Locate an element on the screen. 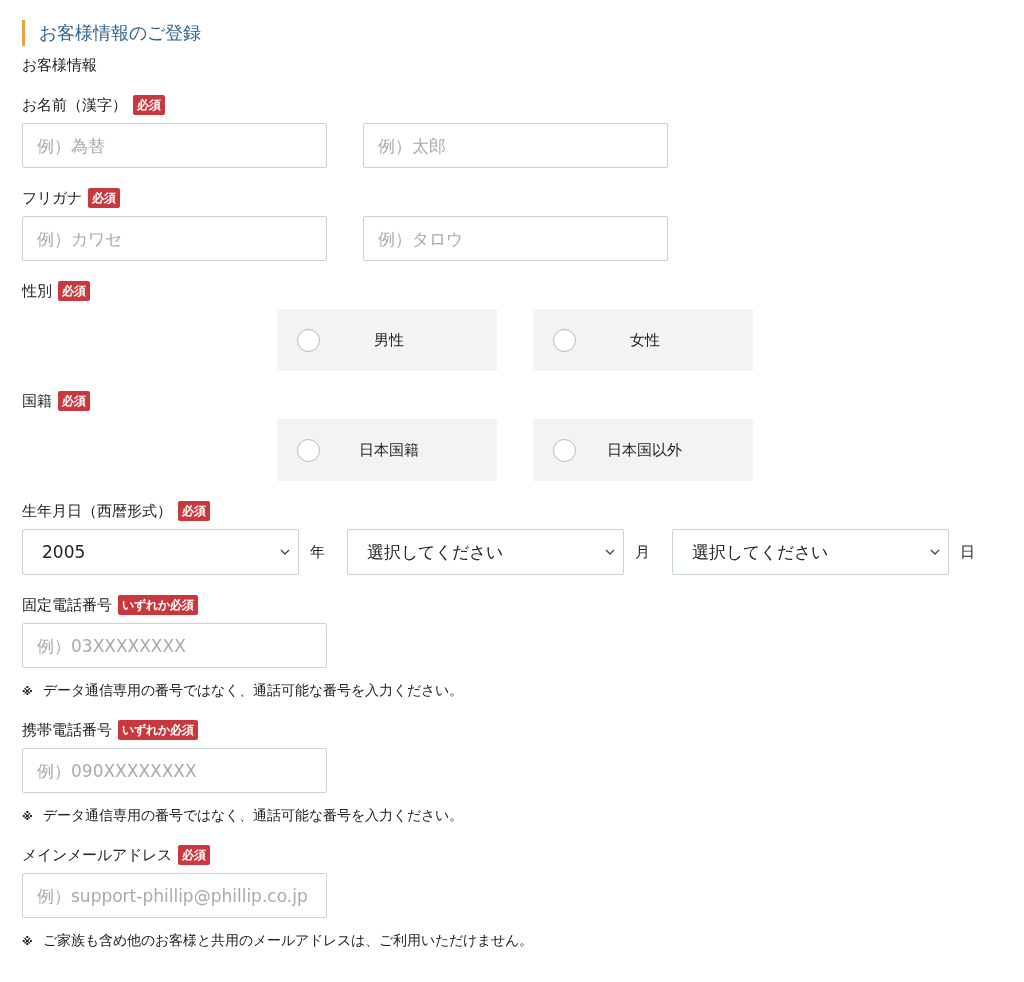 Image resolution: width=1024 pixels, height=982 pixels. field-label: 携帯電話番号 is located at coordinates (67, 730).